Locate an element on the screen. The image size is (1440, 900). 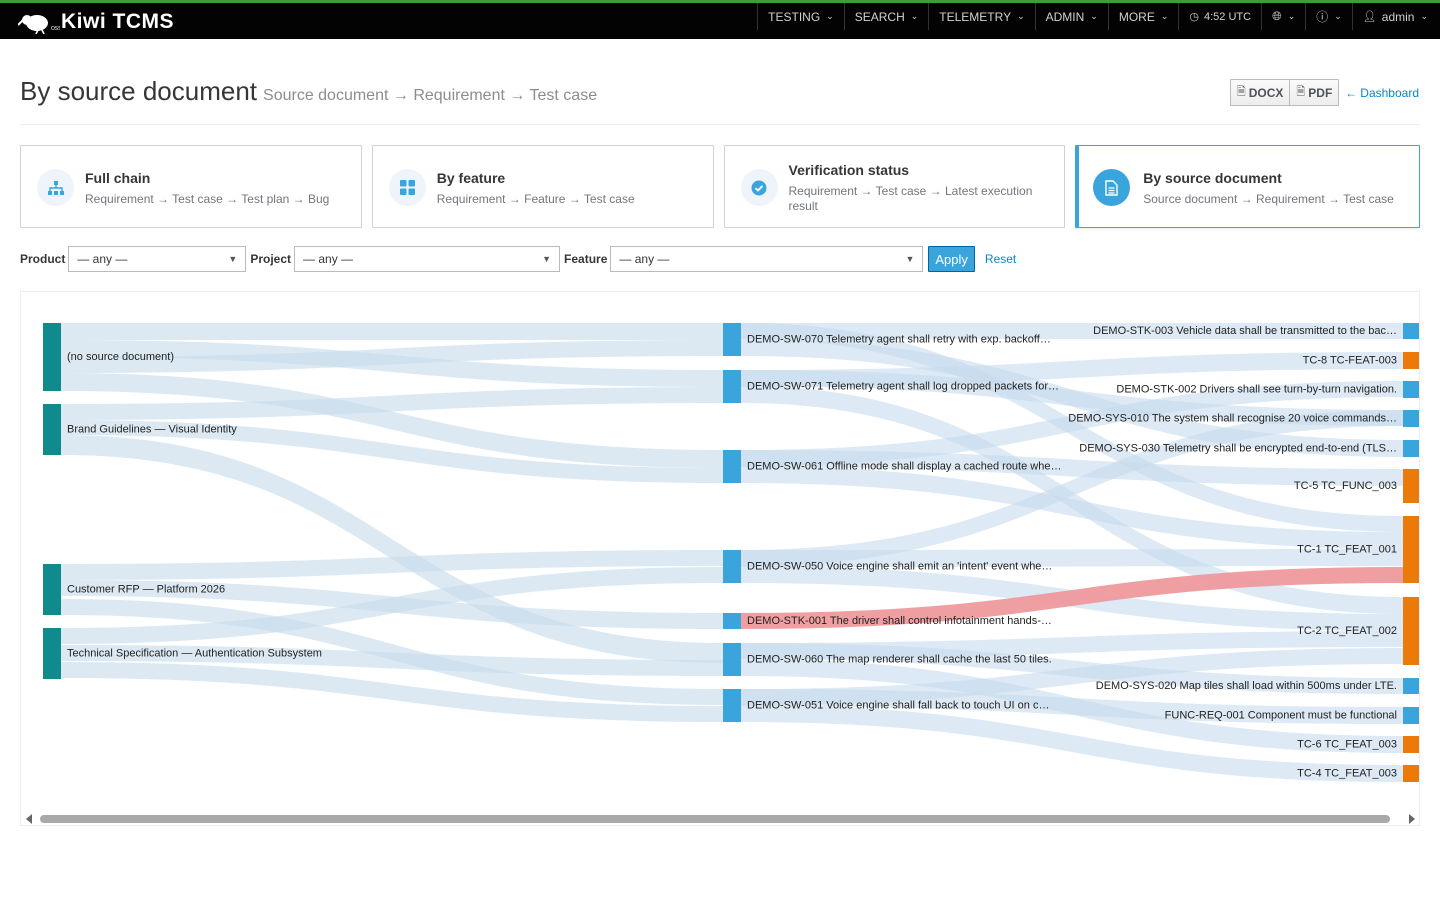
grid-icon is located at coordinates (407, 187).